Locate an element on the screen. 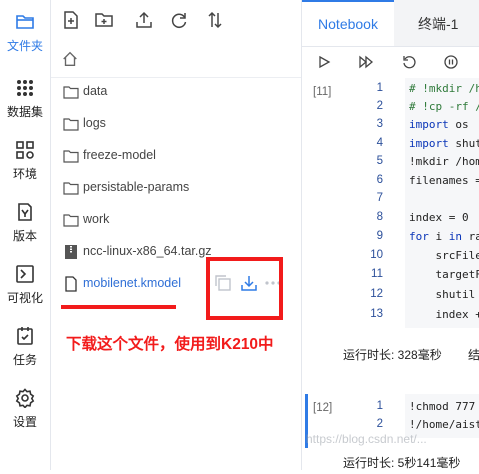 The width and height of the screenshot is (479, 474). file-name: ncc-linux-x86_64.tar.gz is located at coordinates (147, 251).